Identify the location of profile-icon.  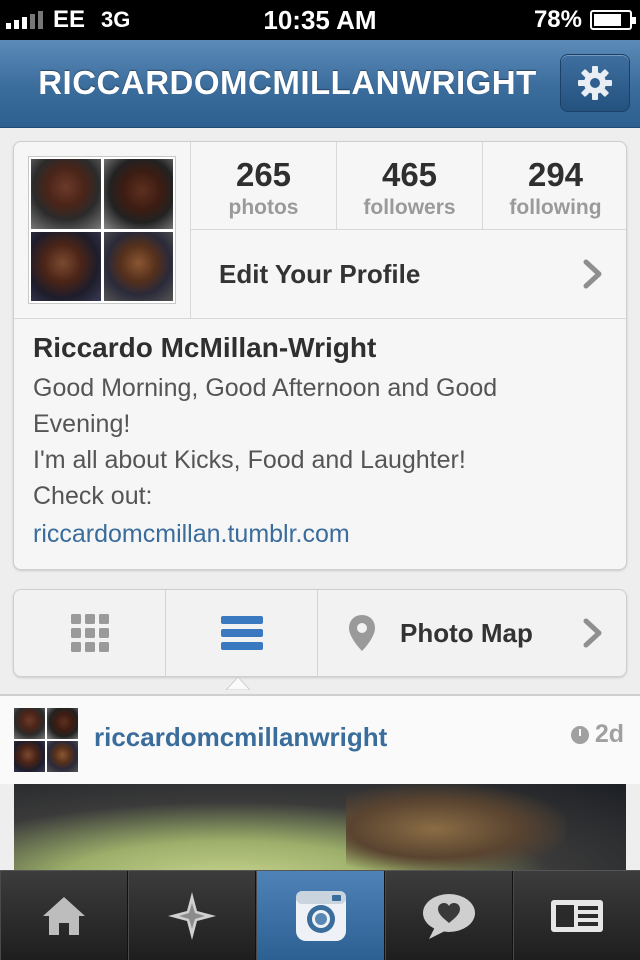
(576, 915).